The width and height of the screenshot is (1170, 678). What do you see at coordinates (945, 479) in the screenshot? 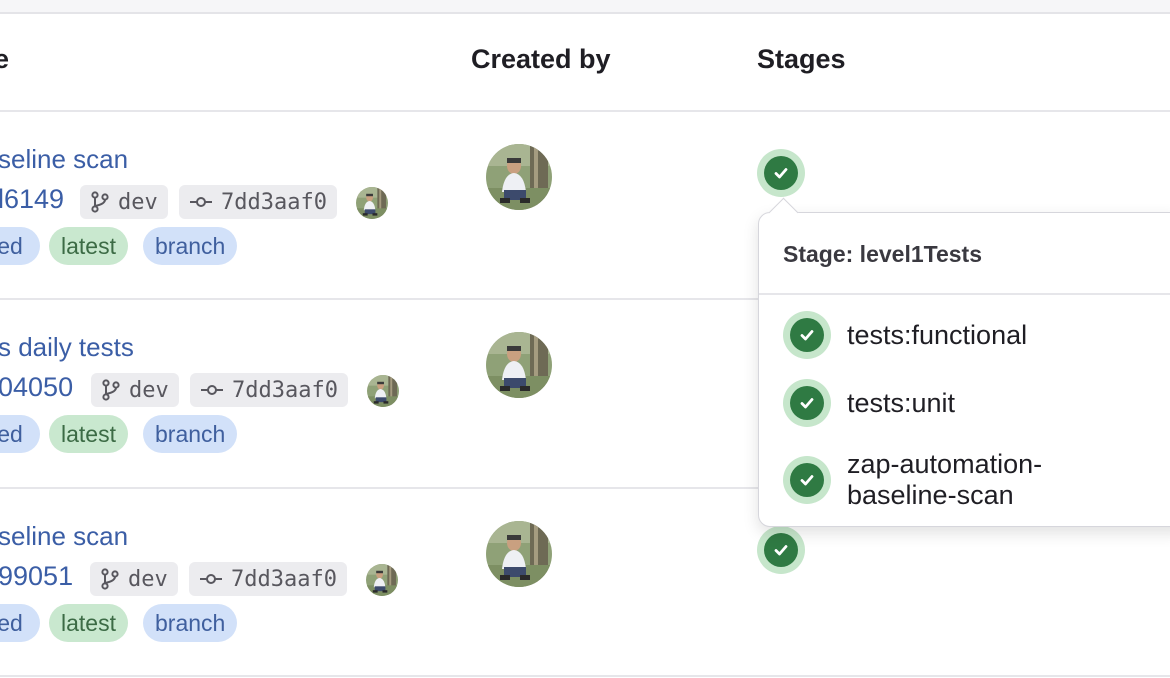
I see `job-name: zap-automation-baseline-scan` at bounding box center [945, 479].